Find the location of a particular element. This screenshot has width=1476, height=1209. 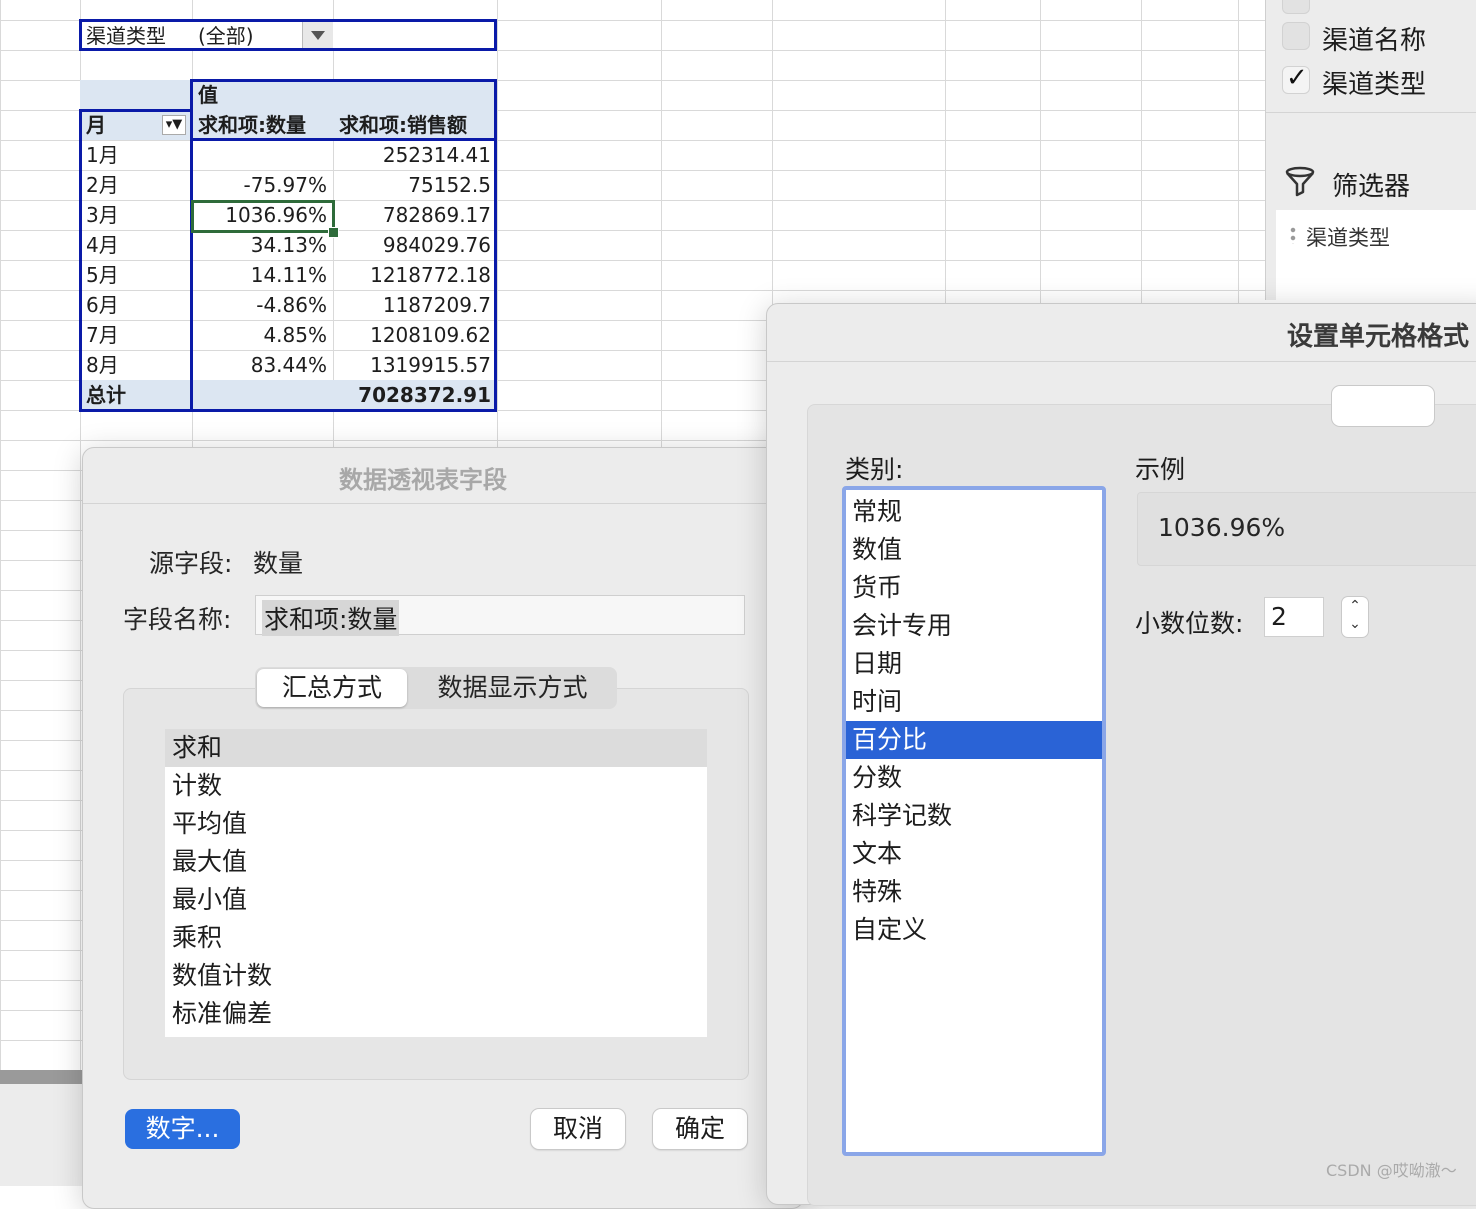

summary-item: 数值计数 is located at coordinates (436, 976).